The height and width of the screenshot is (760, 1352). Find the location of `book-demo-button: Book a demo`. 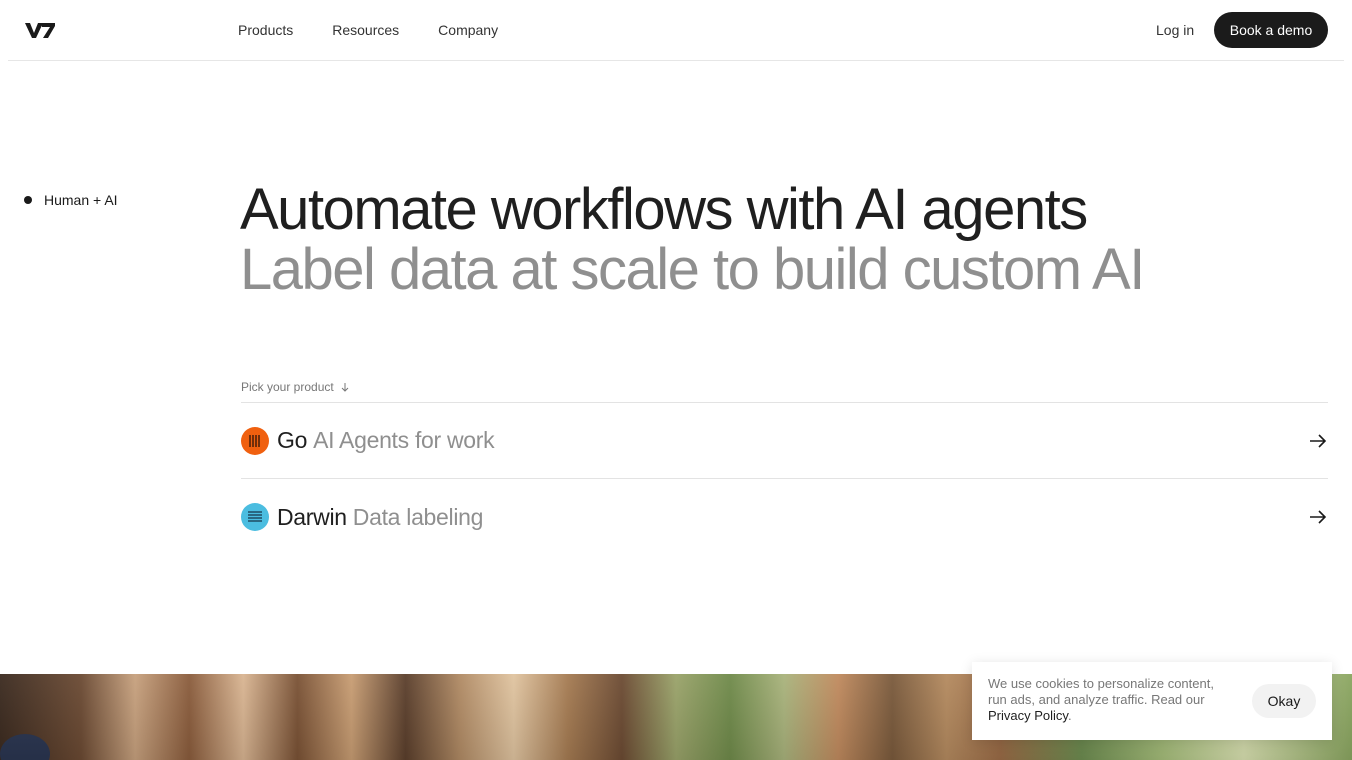

book-demo-button: Book a demo is located at coordinates (1271, 30).